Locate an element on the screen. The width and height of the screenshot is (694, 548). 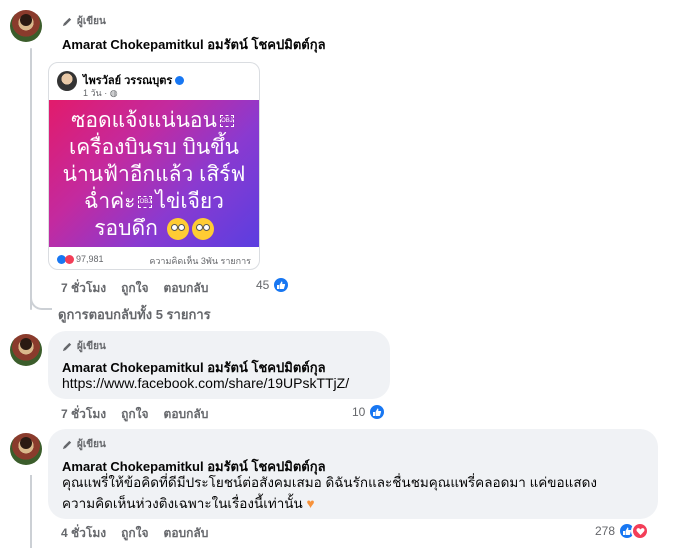
shared-post-header: ไพรวัลย์ วรรณบุตร 1 วัน · ◍ is located at coordinates (154, 81).